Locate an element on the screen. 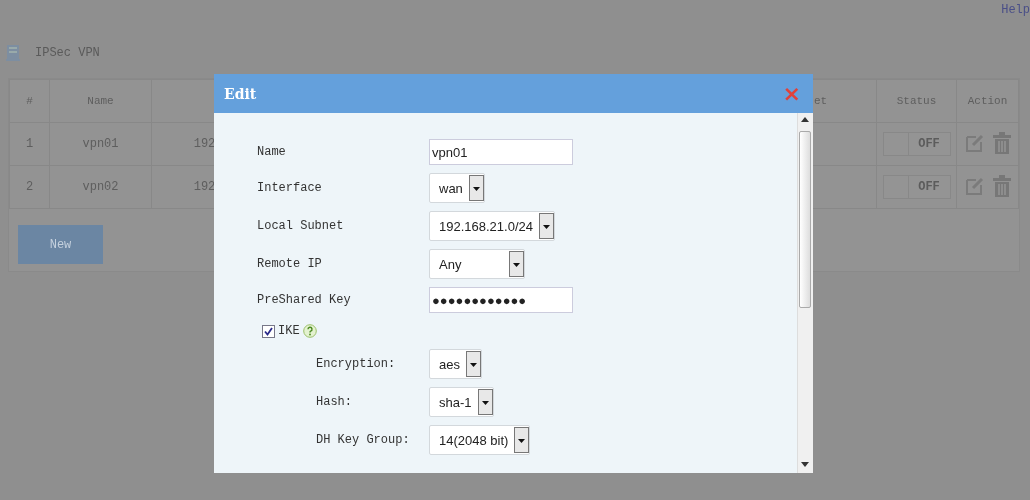  field-label: Name is located at coordinates (272, 152).